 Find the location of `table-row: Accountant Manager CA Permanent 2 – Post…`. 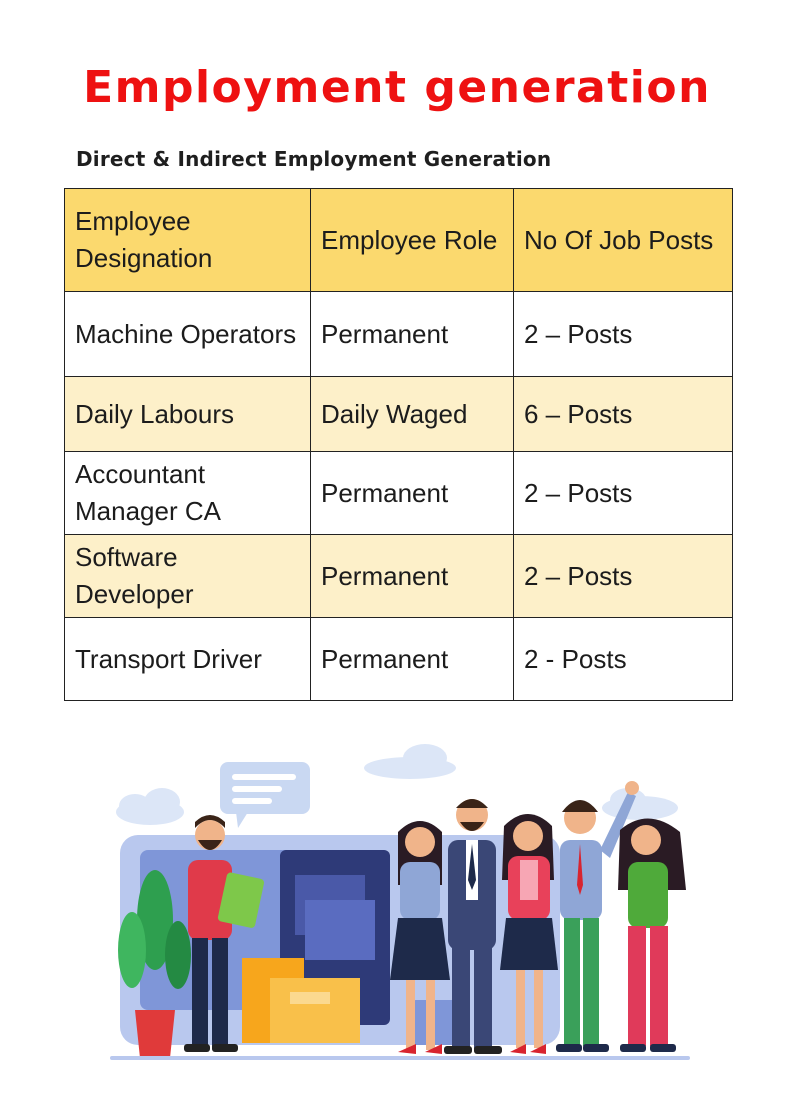

table-row: Accountant Manager CA Permanent 2 – Post… is located at coordinates (398, 493).